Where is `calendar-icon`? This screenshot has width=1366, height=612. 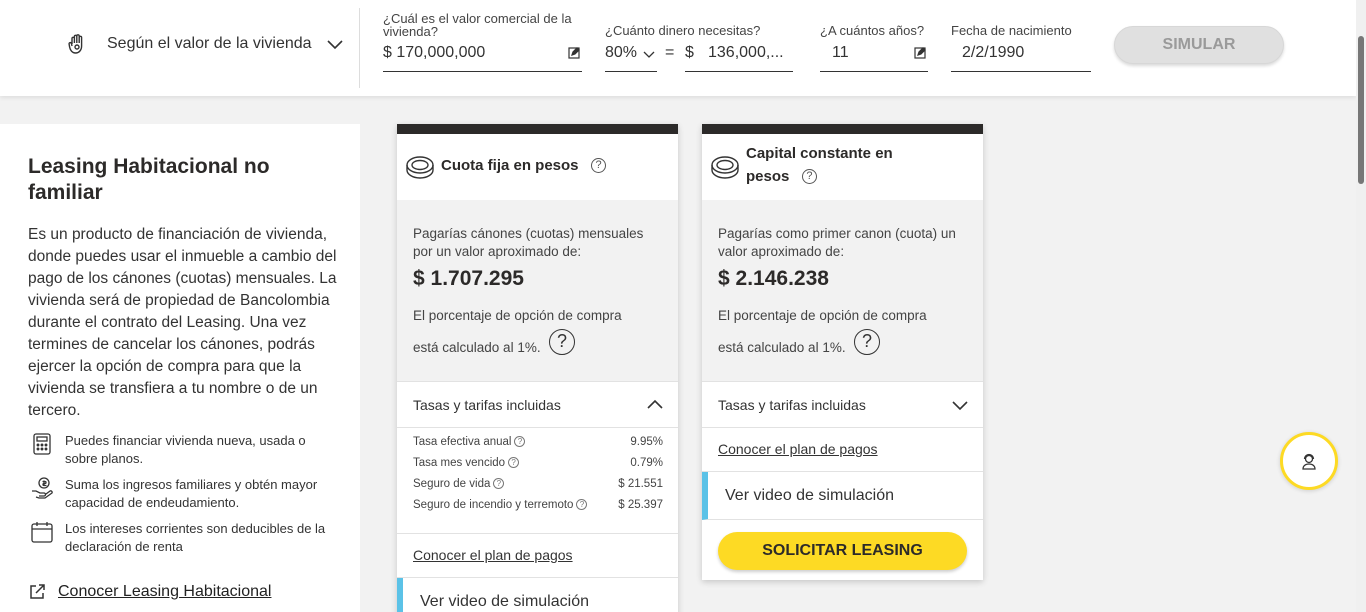 calendar-icon is located at coordinates (42, 532).